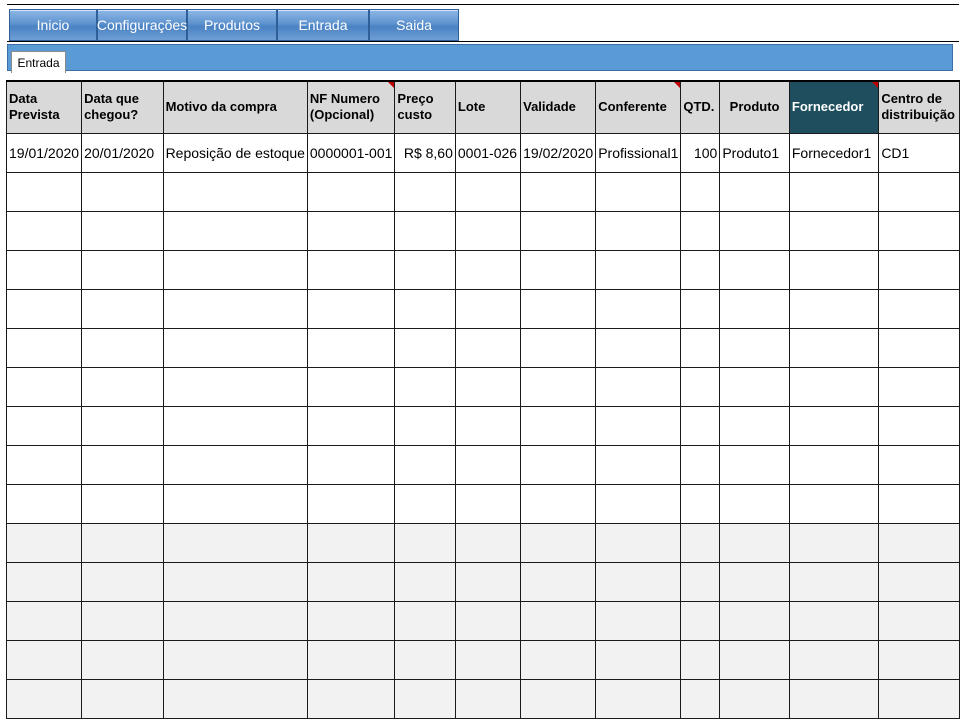 The width and height of the screenshot is (960, 720). Describe the element at coordinates (558, 107) in the screenshot. I see `header-validade: Validade` at that location.